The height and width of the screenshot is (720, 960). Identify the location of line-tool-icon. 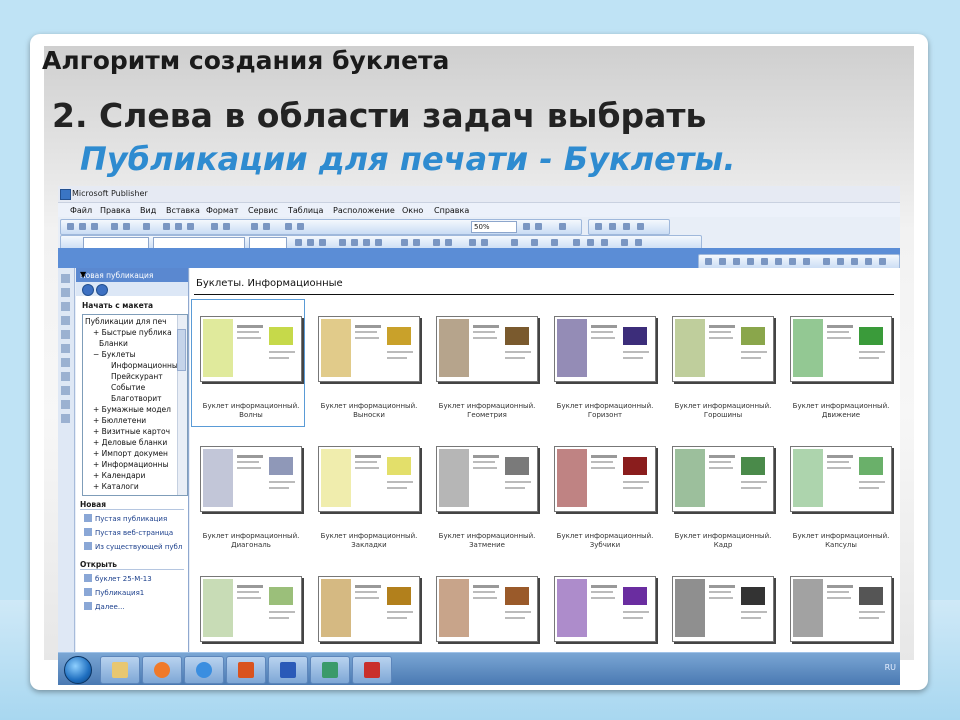
(65, 348).